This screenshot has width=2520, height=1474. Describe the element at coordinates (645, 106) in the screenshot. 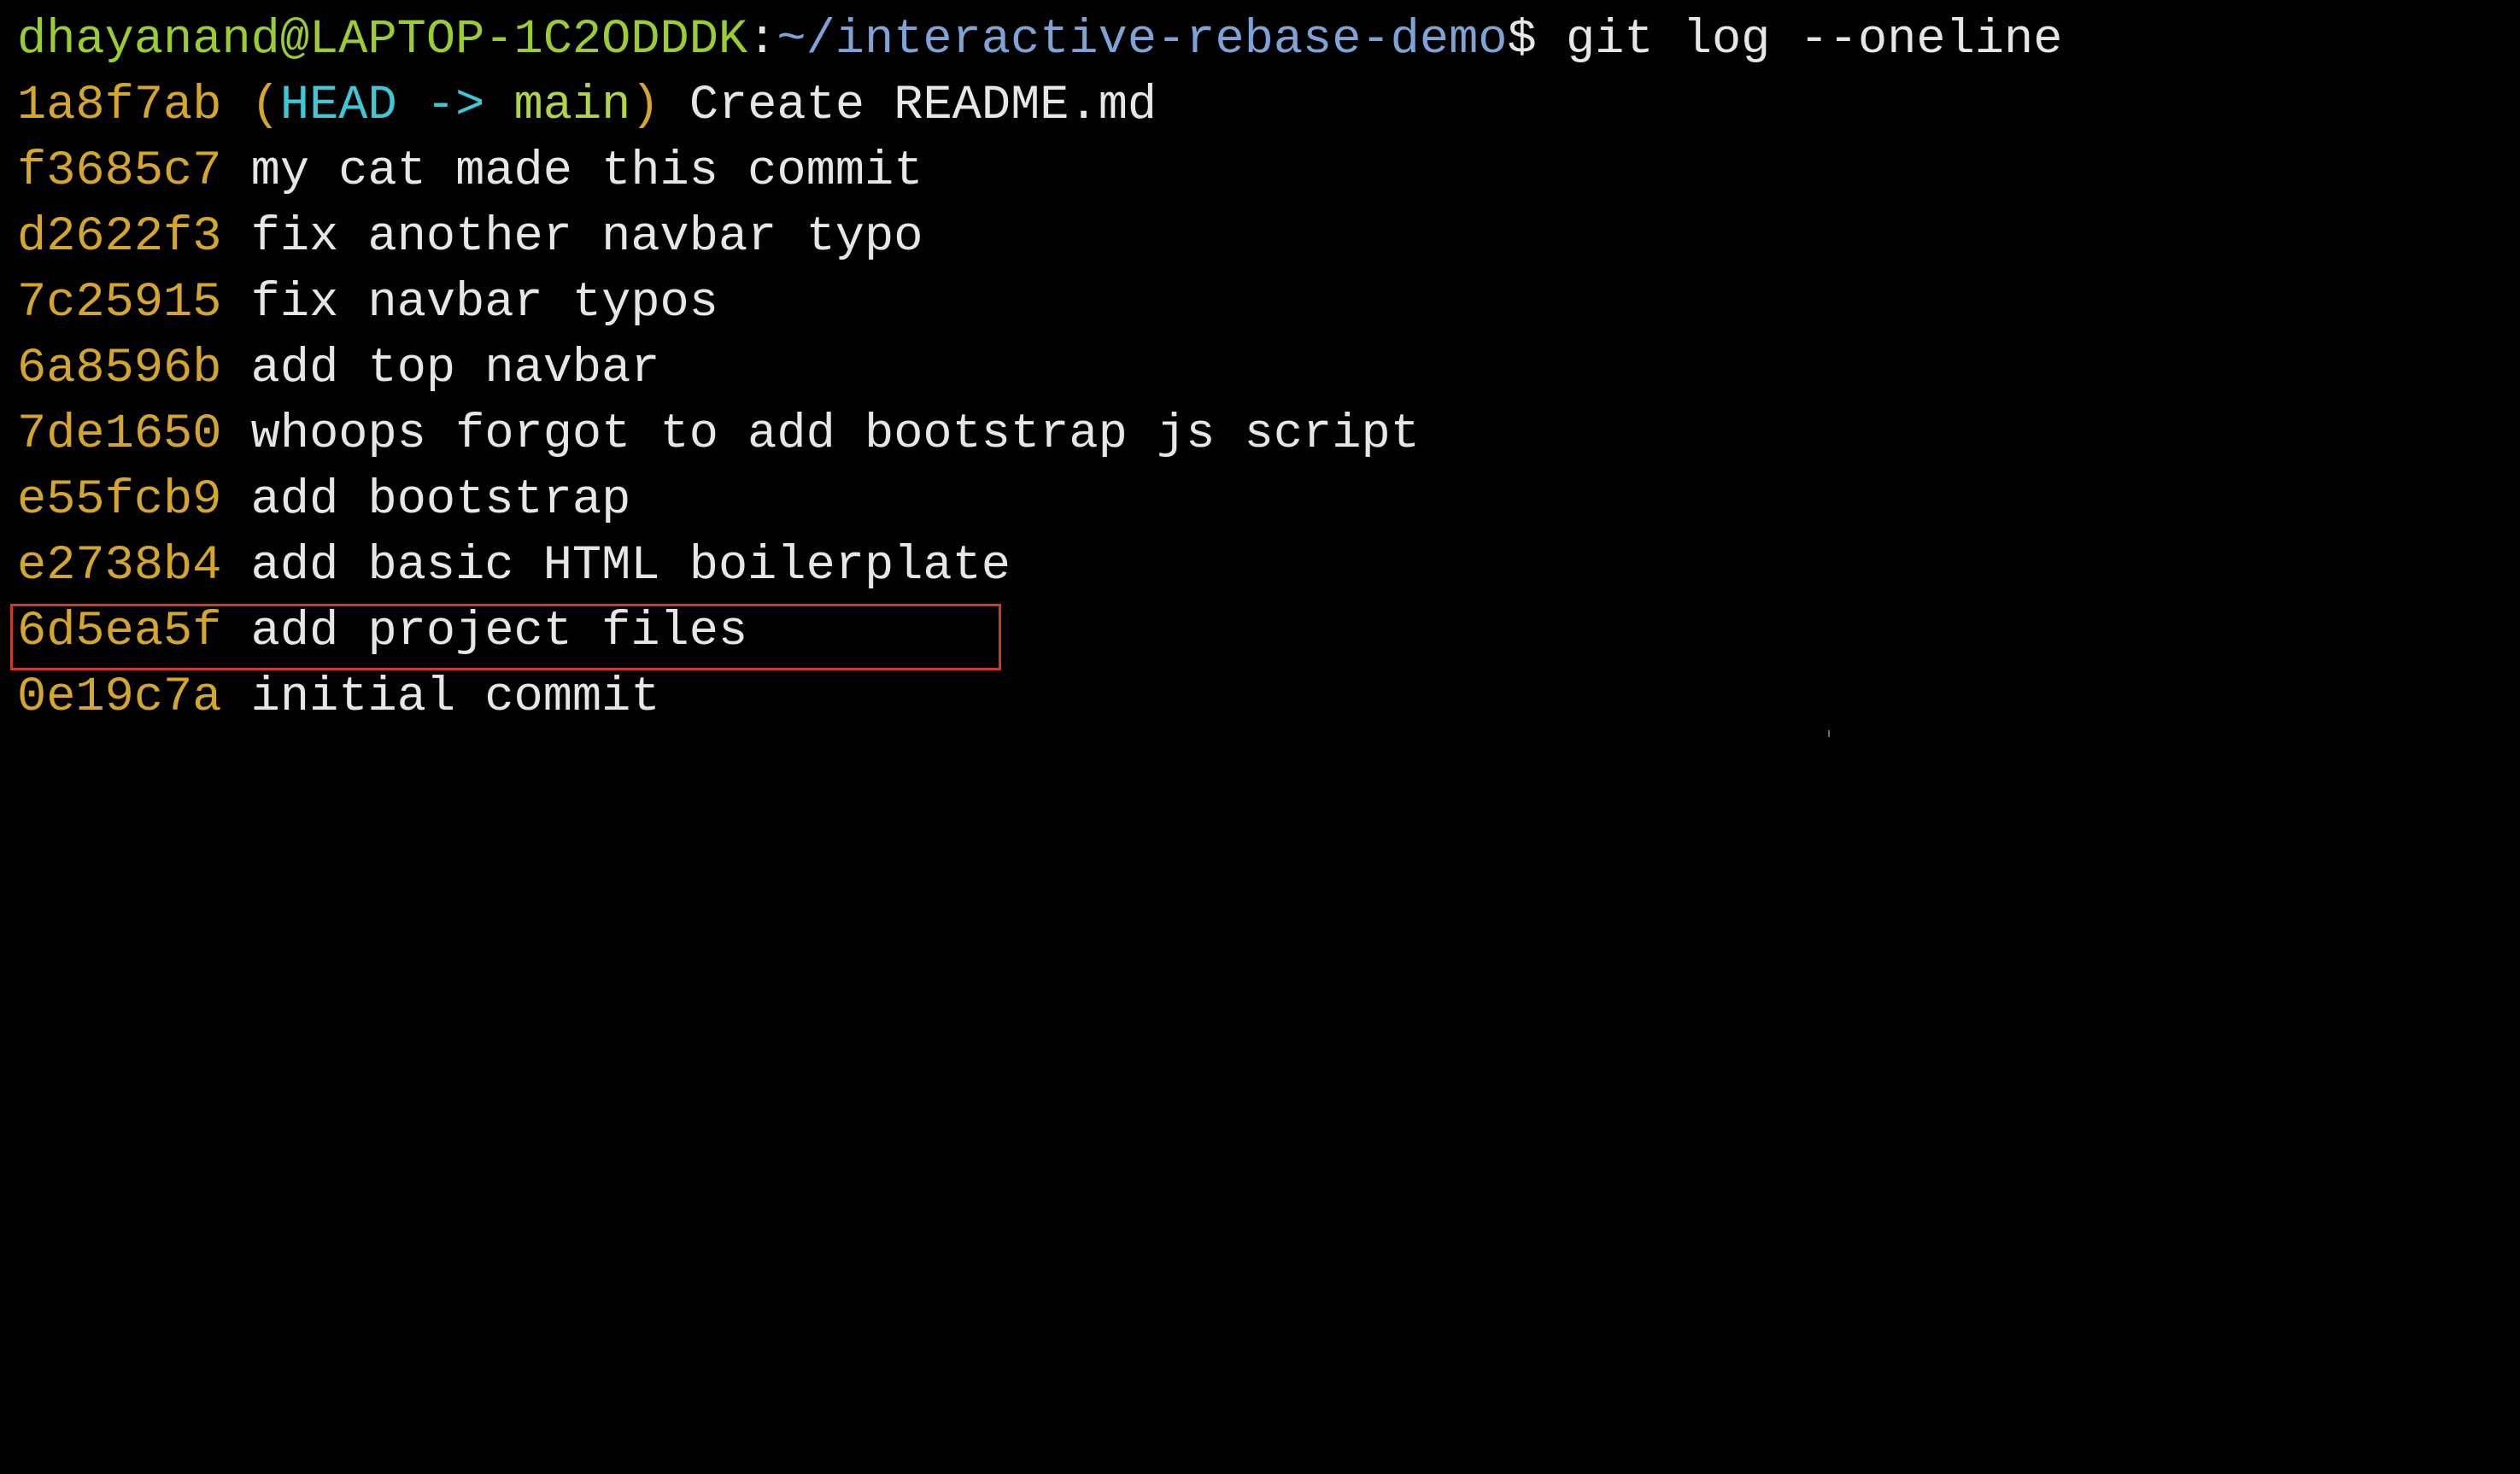

I see `ref-close-paren: )` at that location.